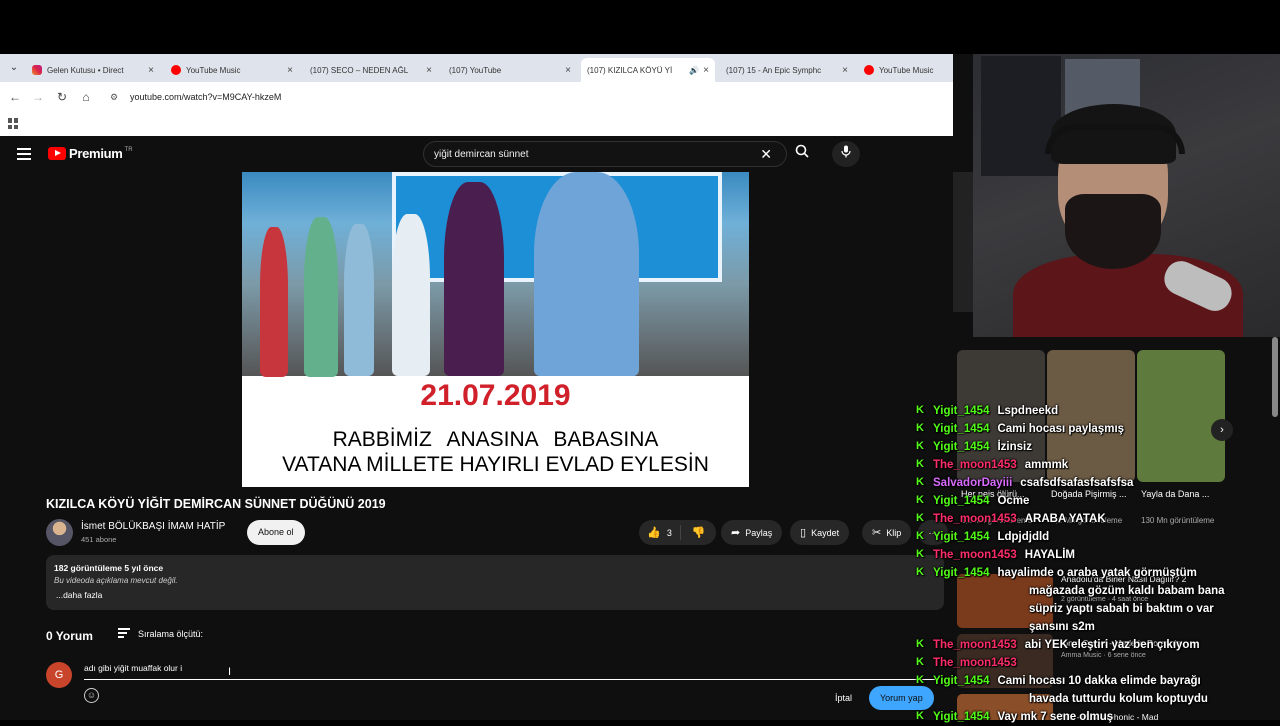 The height and width of the screenshot is (726, 1280). I want to click on youtube-premium-logo: Premium TR, so click(90, 153).